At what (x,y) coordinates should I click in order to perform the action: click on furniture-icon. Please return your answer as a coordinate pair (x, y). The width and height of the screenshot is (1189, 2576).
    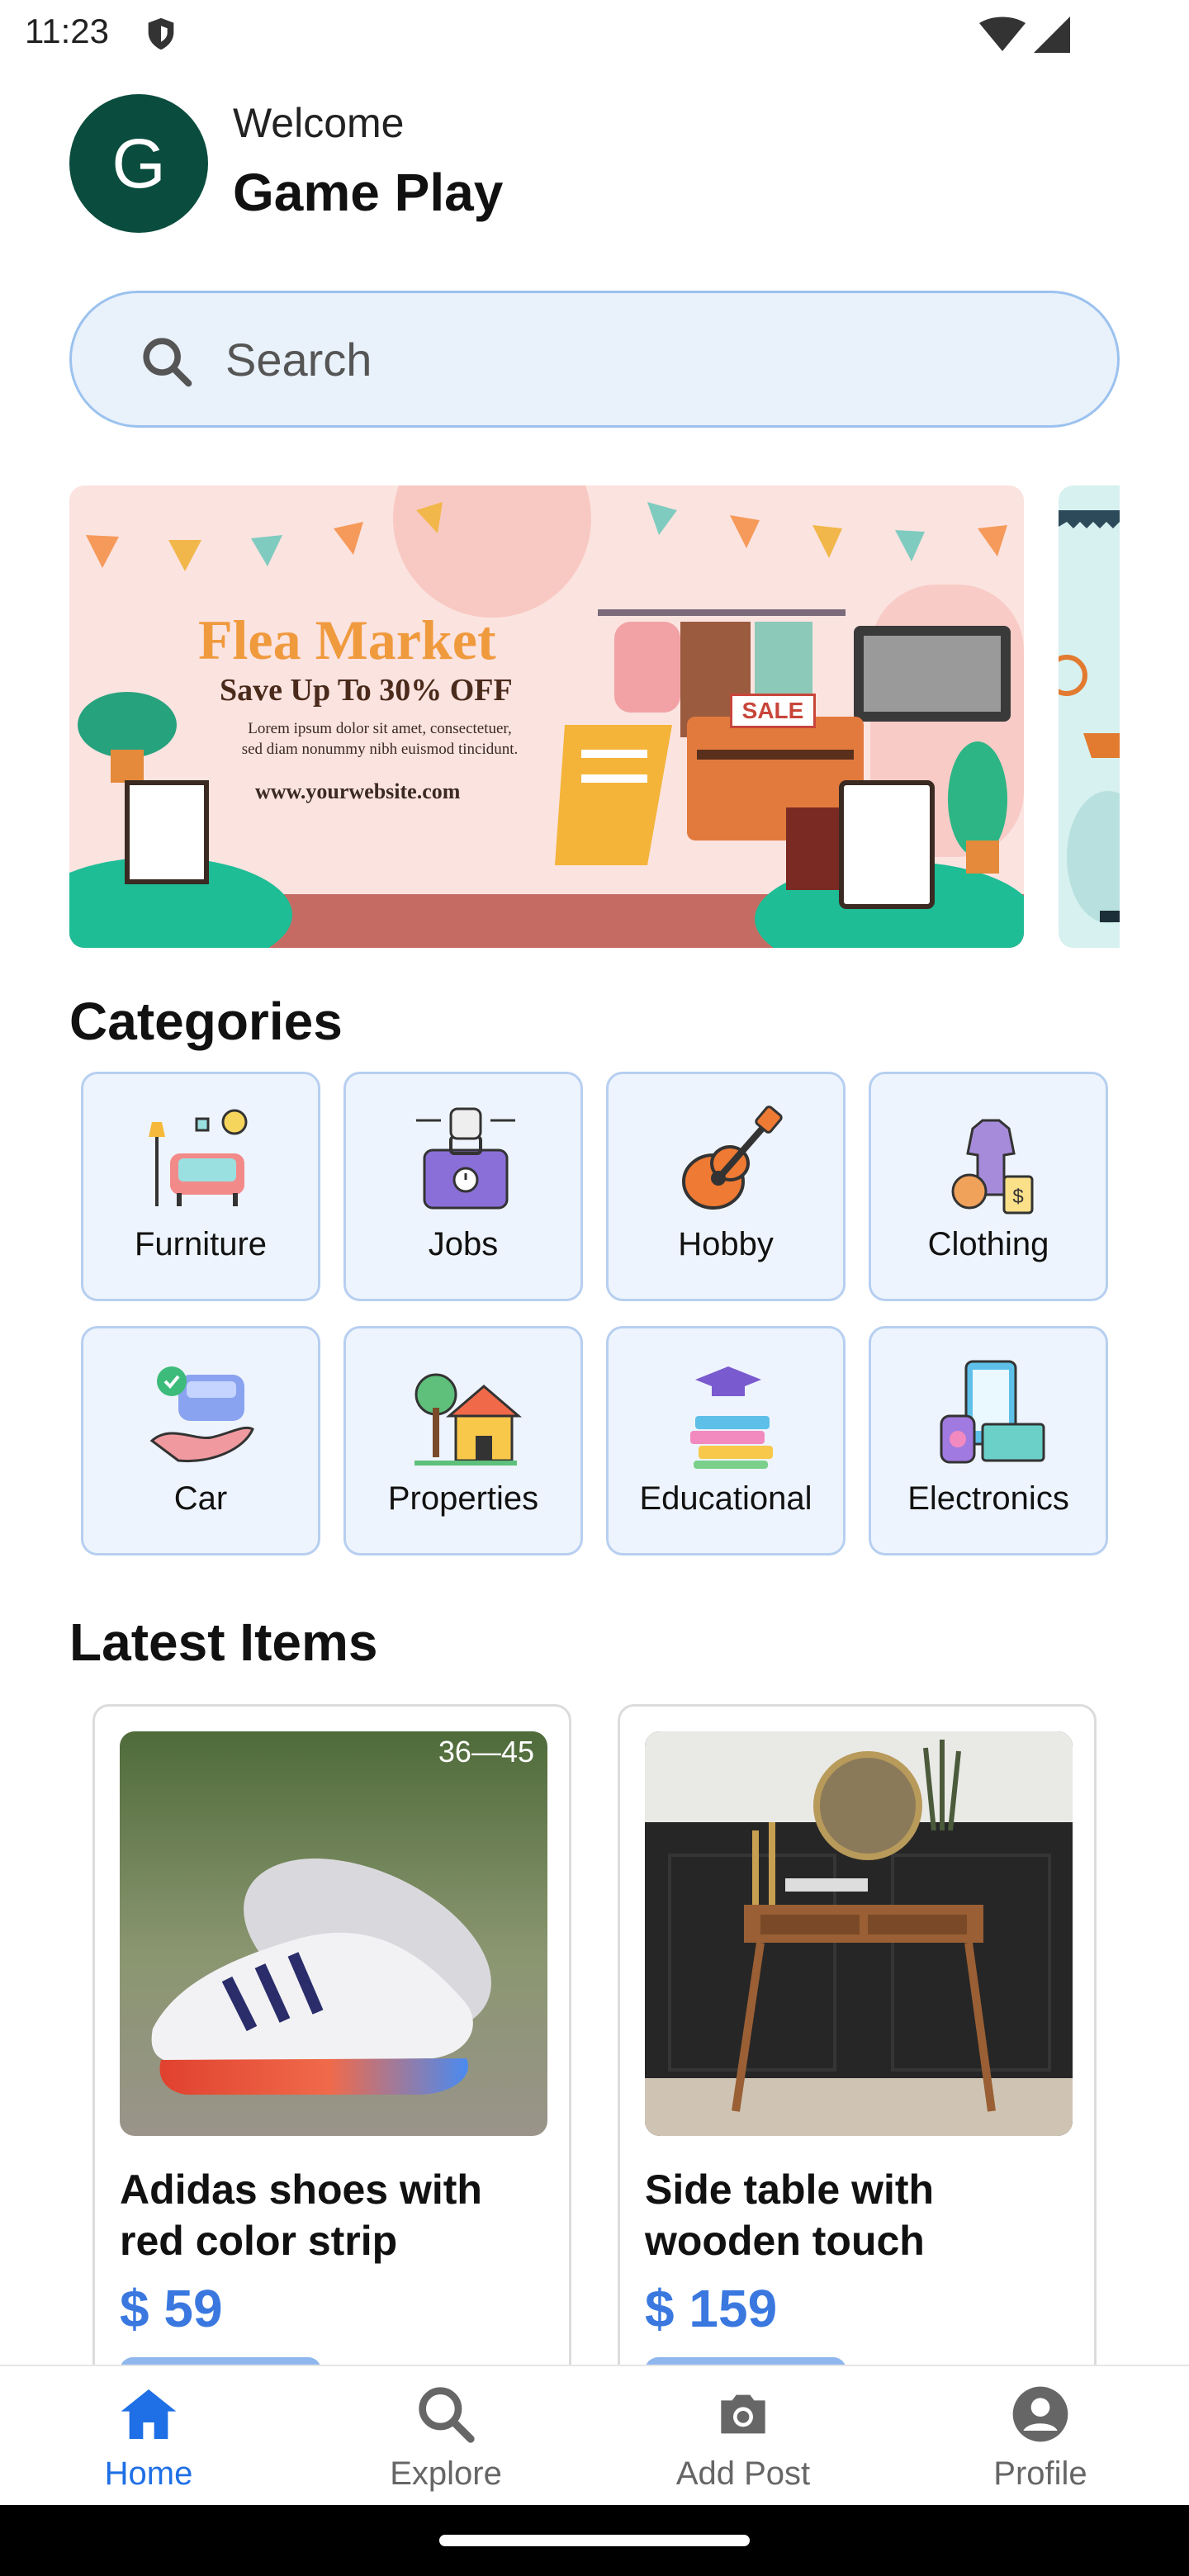
    Looking at the image, I should click on (198, 1157).